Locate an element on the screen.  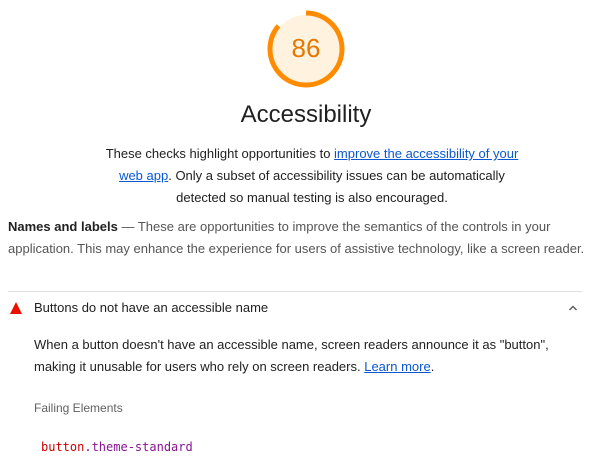
node-tag-name: button is located at coordinates (63, 447).